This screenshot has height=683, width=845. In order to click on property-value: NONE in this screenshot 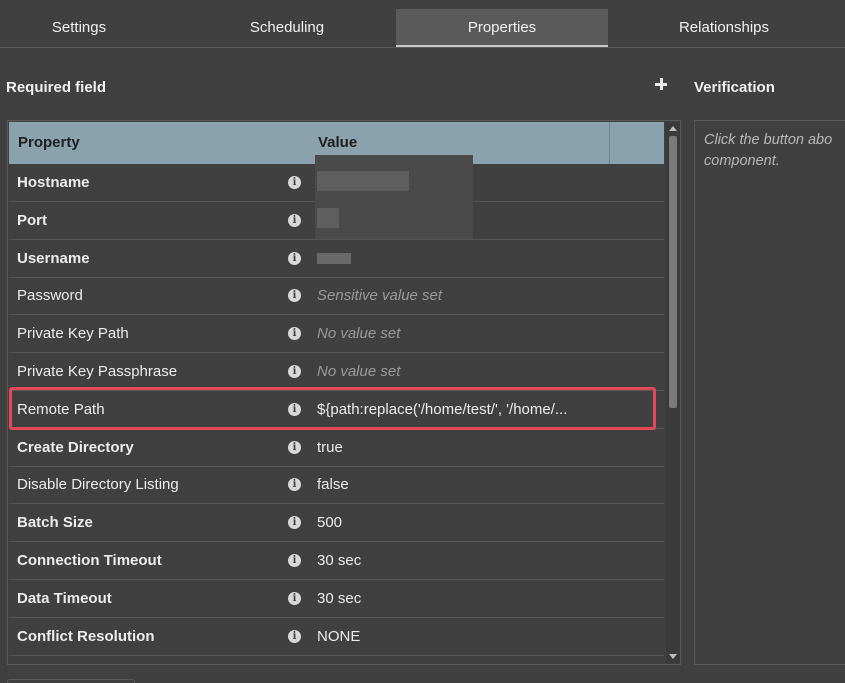, I will do `click(338, 637)`.